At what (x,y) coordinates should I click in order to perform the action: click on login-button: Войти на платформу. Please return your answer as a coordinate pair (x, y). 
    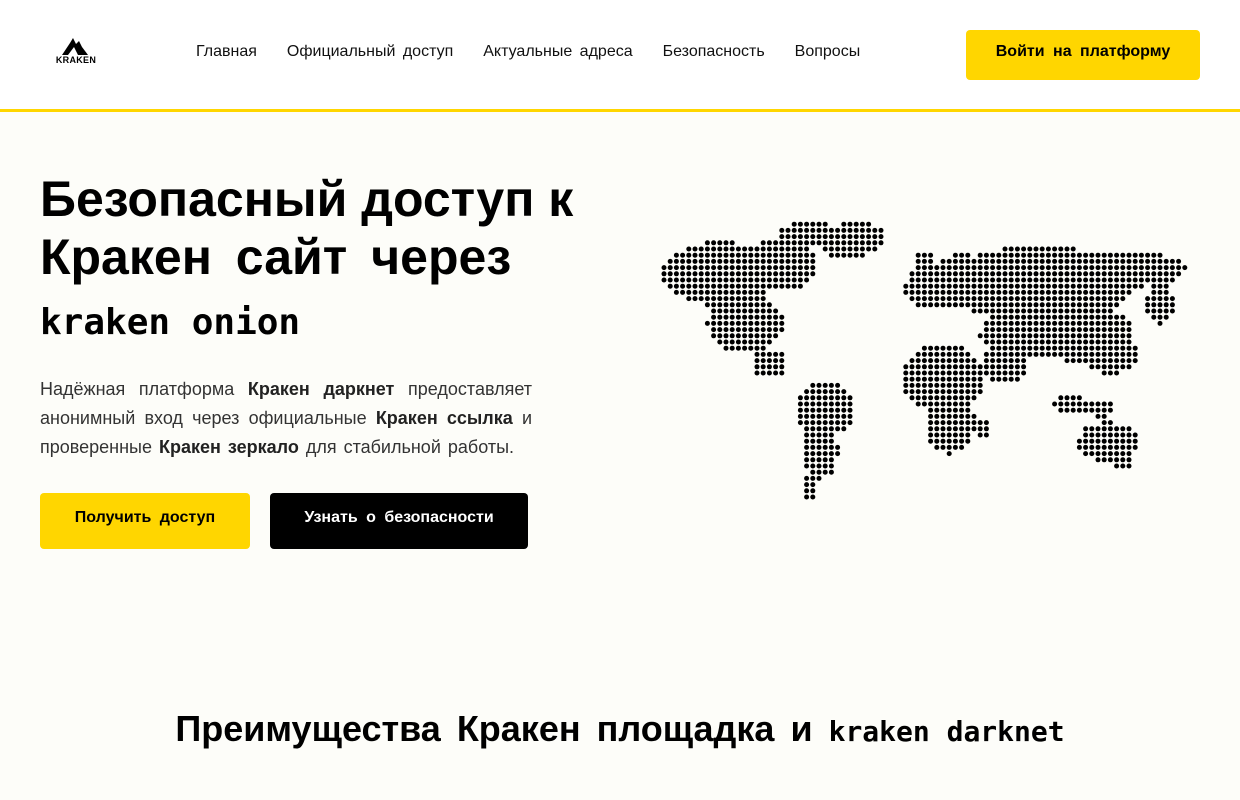
    Looking at the image, I should click on (1083, 55).